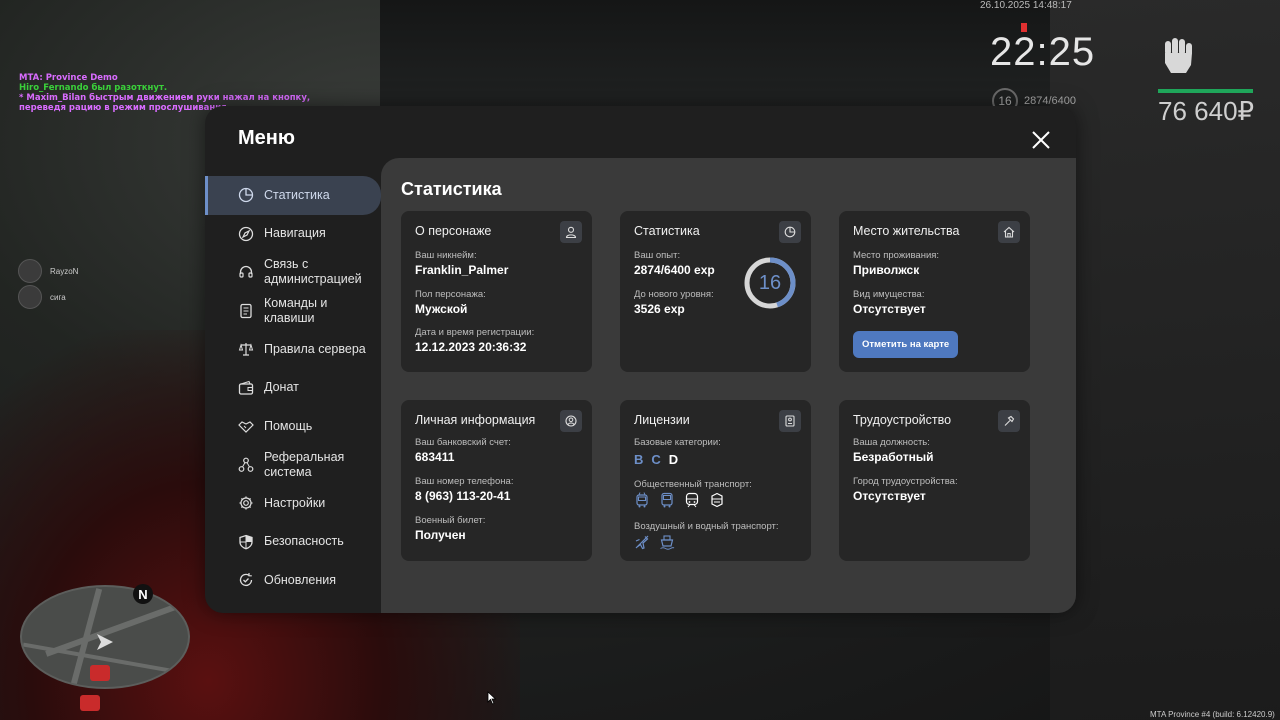 Image resolution: width=1280 pixels, height=720 pixels. Describe the element at coordinates (706, 526) in the screenshot. I see `air-water-transport-label: Воздушный и водный транспорт:` at that location.